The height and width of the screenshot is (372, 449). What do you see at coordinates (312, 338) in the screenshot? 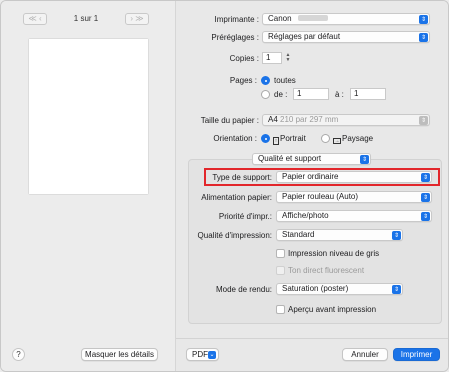
I see `footer-divider` at bounding box center [312, 338].